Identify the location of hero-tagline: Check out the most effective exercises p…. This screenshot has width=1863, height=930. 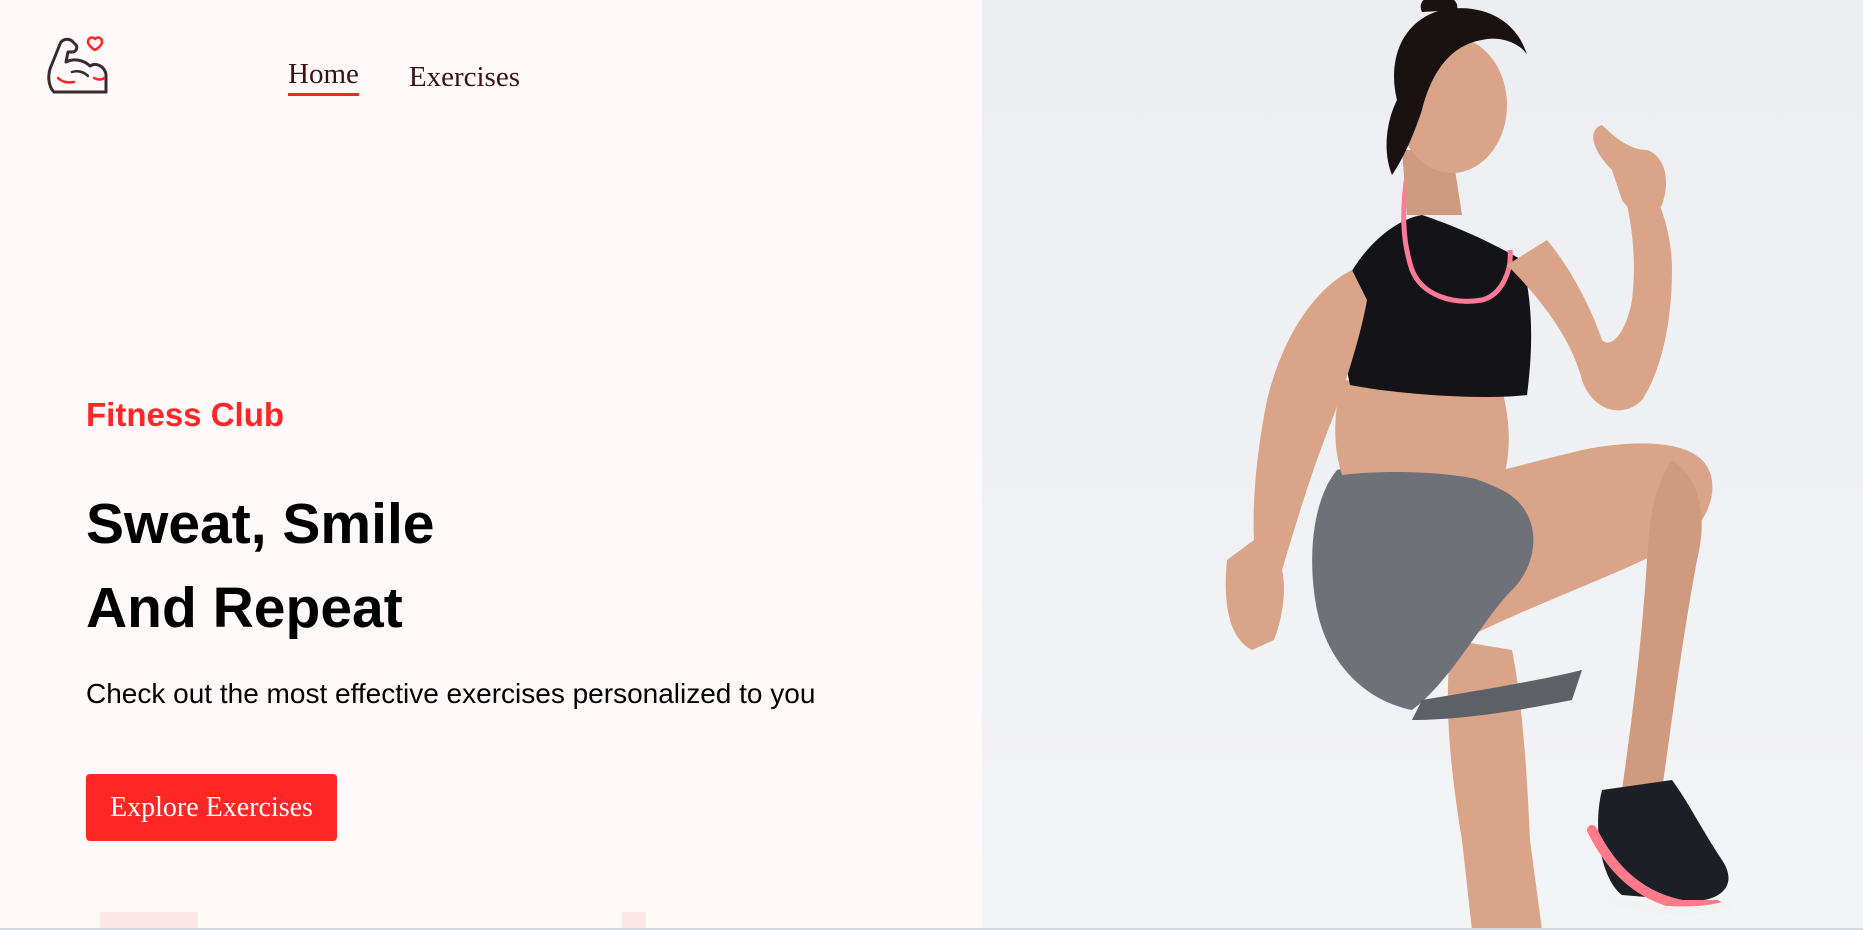
(451, 693).